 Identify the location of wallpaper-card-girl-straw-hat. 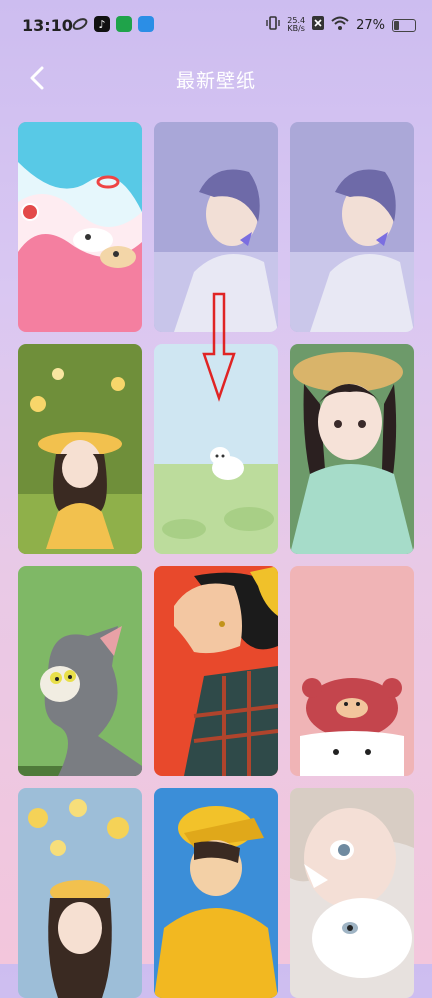
(352, 449).